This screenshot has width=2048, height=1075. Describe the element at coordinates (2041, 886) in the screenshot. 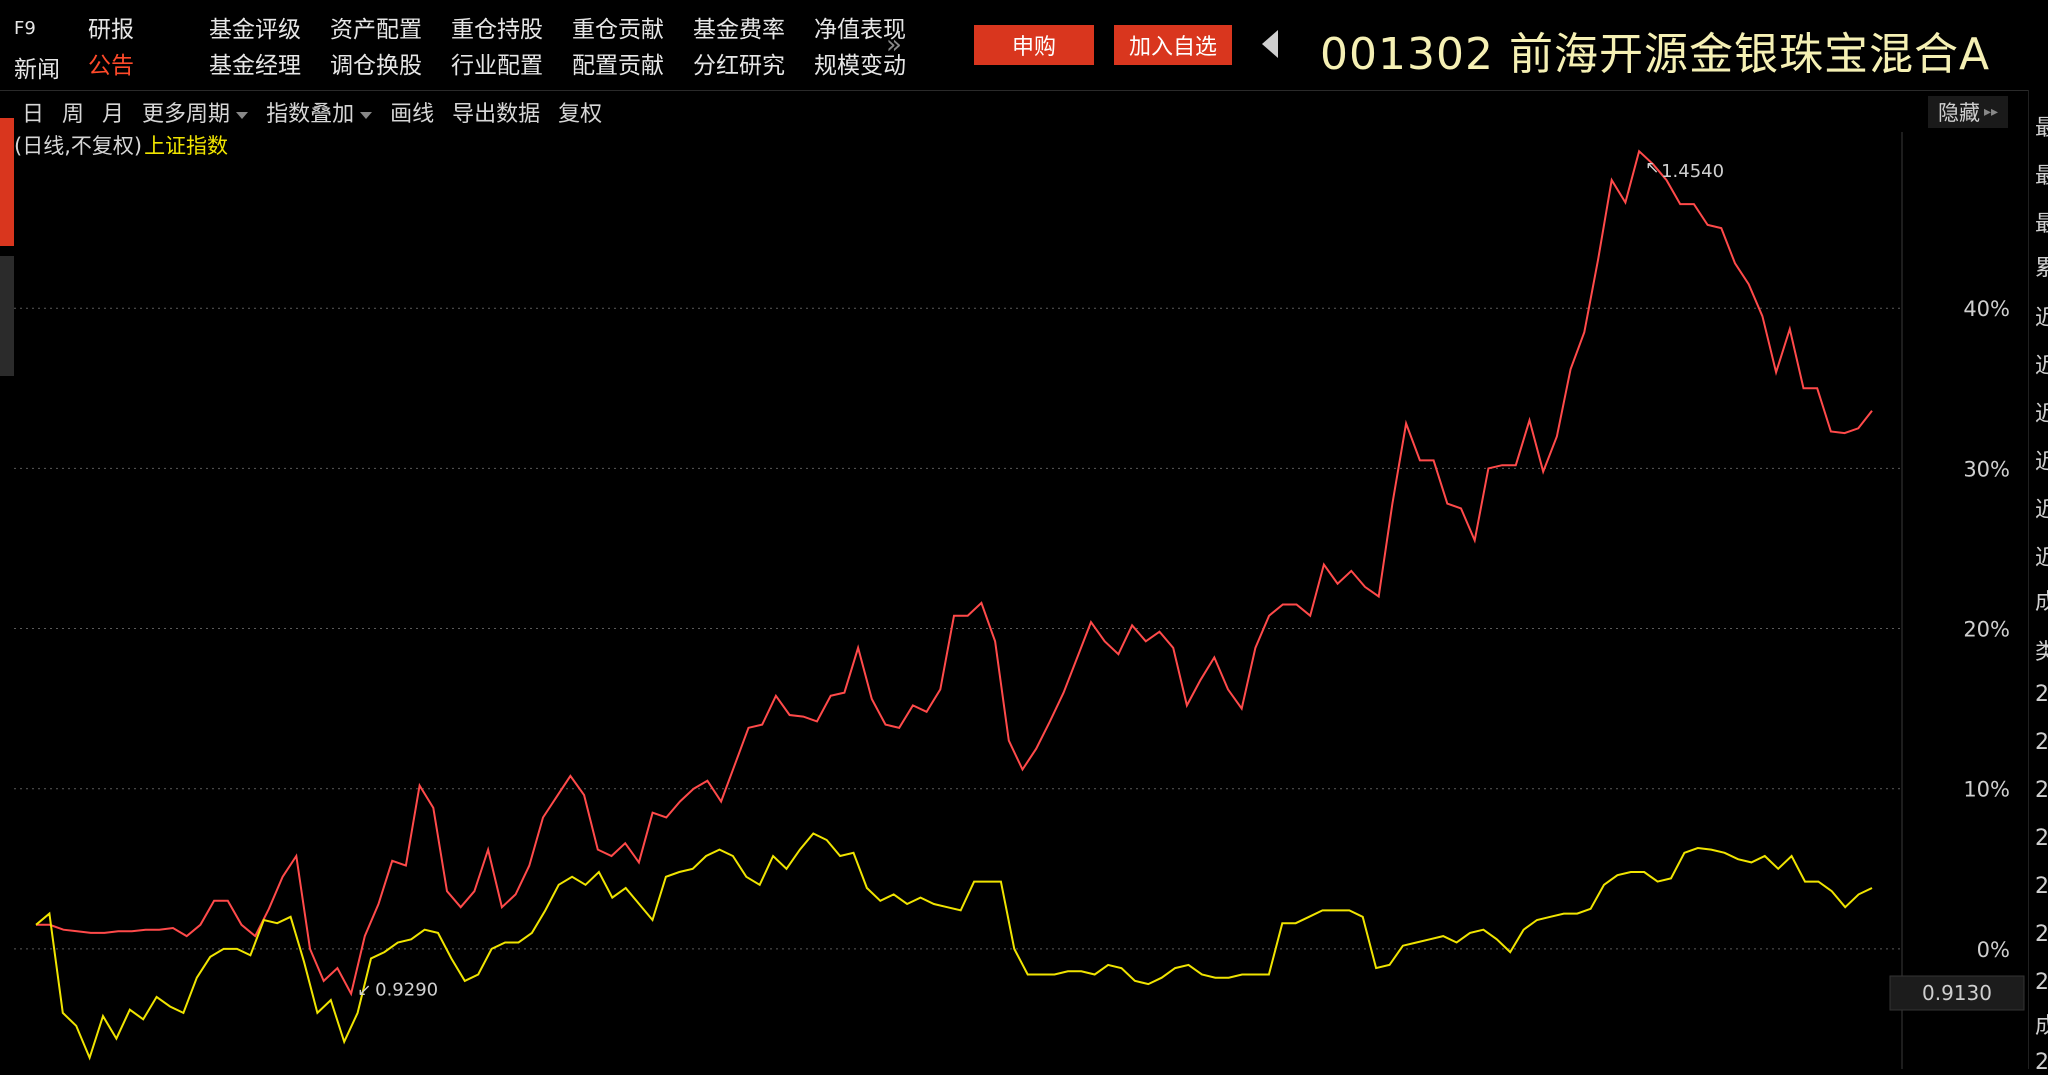

I see `right-panel-char-16: 2` at that location.